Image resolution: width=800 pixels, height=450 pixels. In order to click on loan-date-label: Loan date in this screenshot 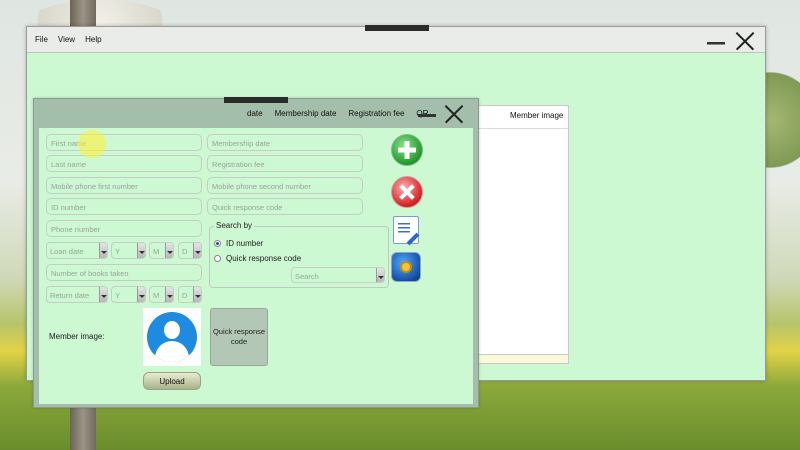, I will do `click(67, 251)`.